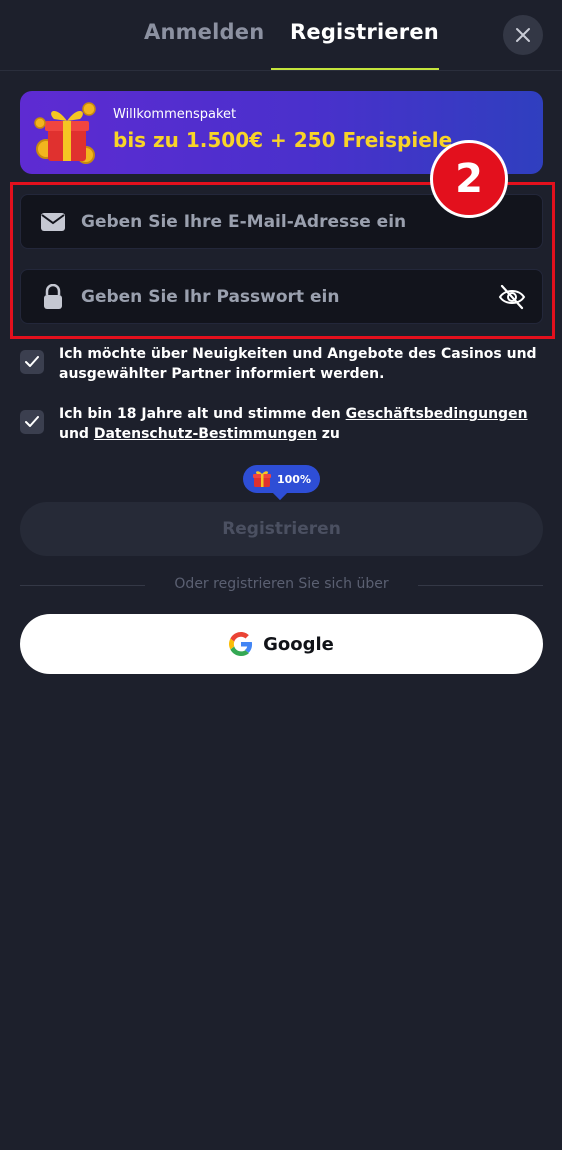  What do you see at coordinates (328, 434) in the screenshot?
I see `terms-suffix: zu` at bounding box center [328, 434].